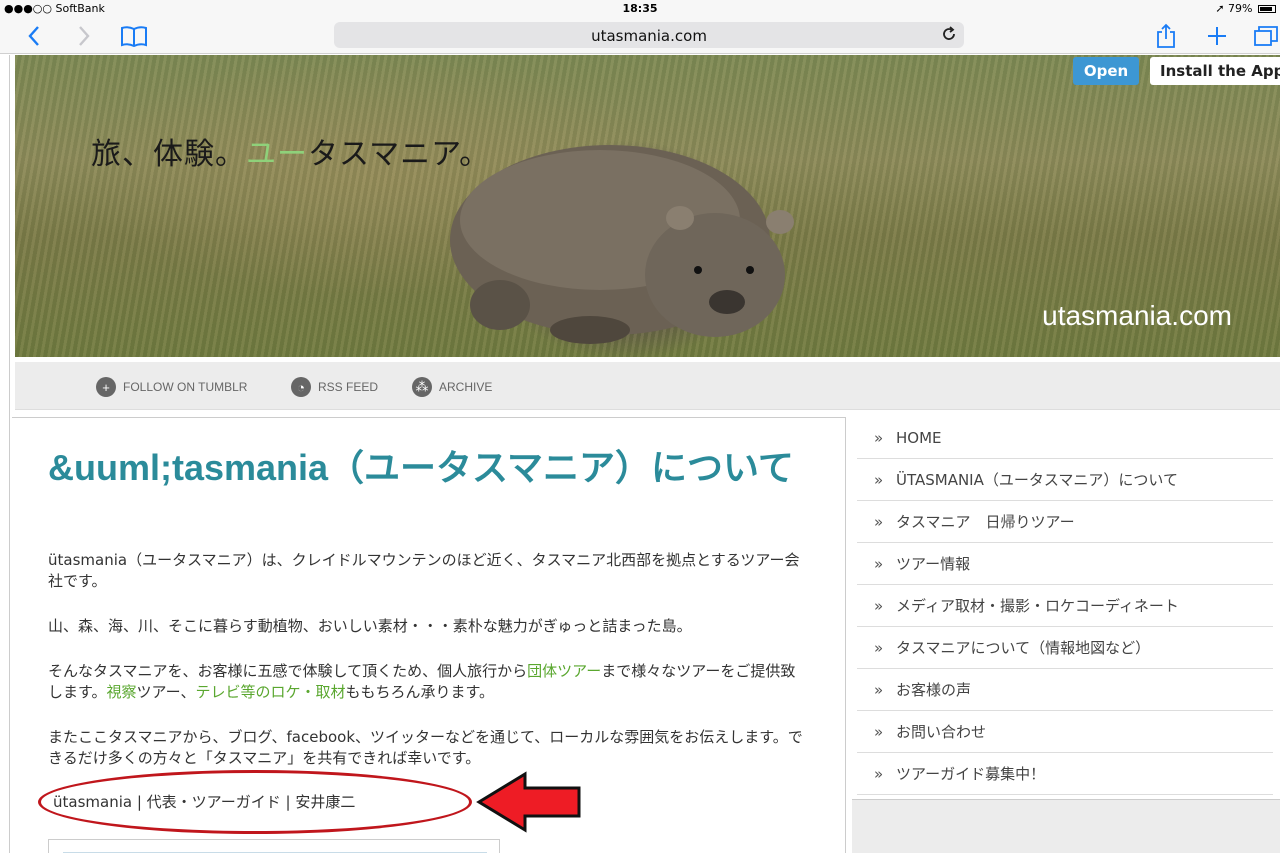 This screenshot has height=853, width=1280. What do you see at coordinates (934, 690) in the screenshot?
I see `sidebar-item-label: お客様の声` at bounding box center [934, 690].